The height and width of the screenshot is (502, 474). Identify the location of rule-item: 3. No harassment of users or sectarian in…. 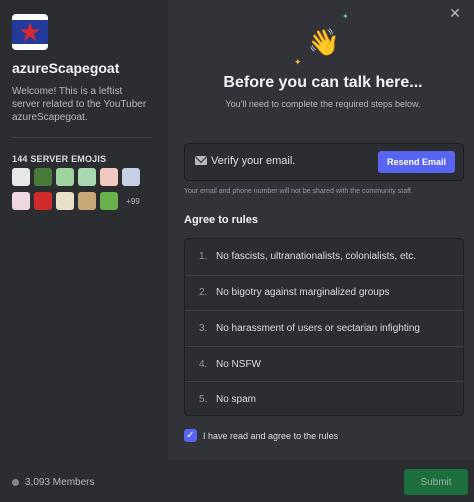
(325, 328).